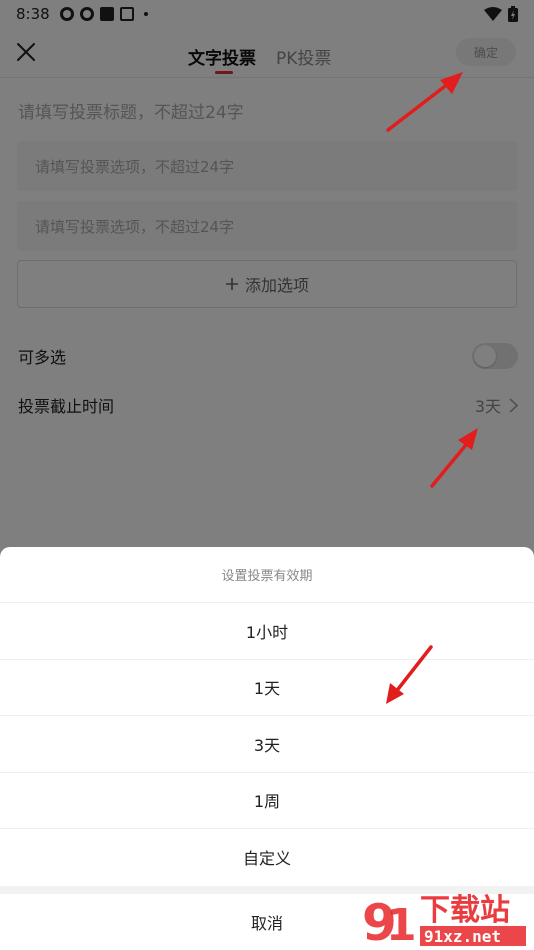  Describe the element at coordinates (267, 744) in the screenshot. I see `sheet-option-3-days: 3天` at that location.